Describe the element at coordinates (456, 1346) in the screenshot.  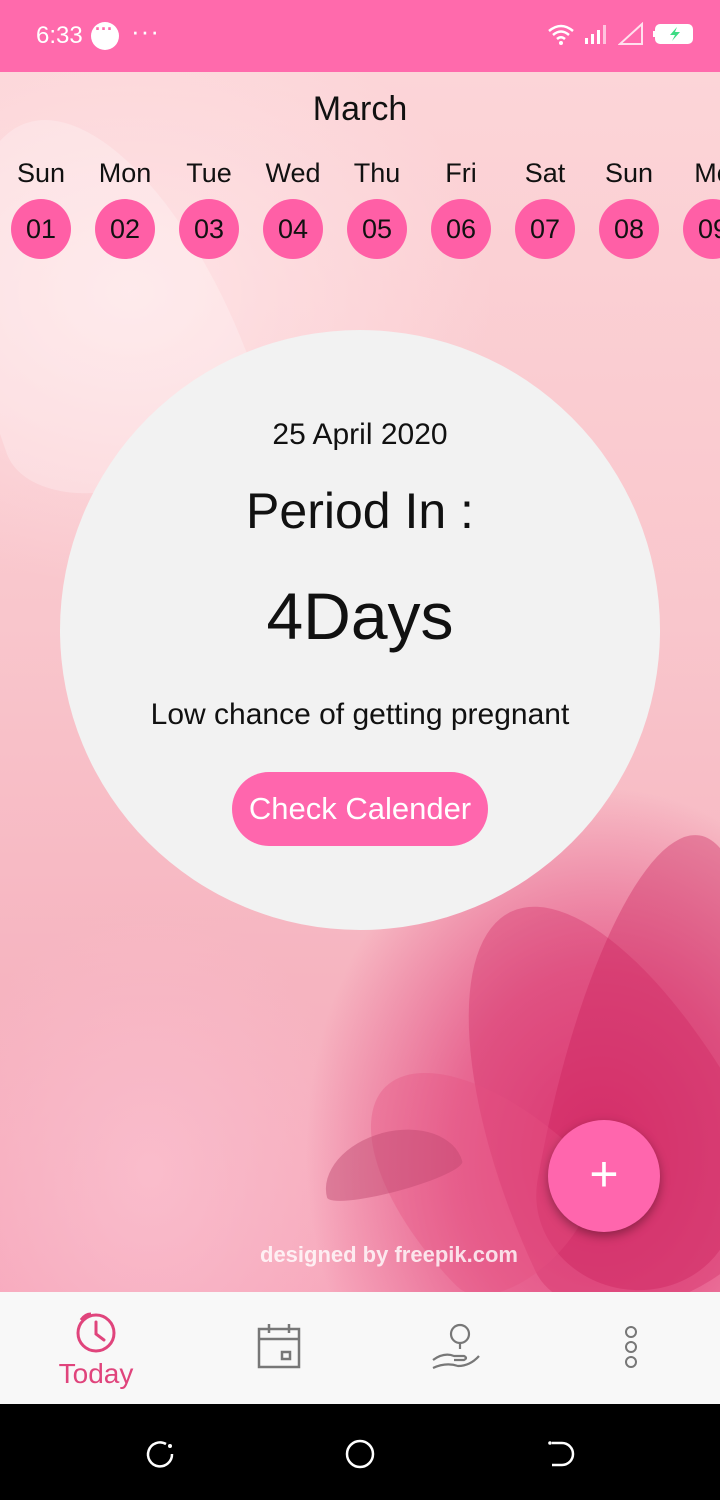
I see `lightbulb-hand-icon` at that location.